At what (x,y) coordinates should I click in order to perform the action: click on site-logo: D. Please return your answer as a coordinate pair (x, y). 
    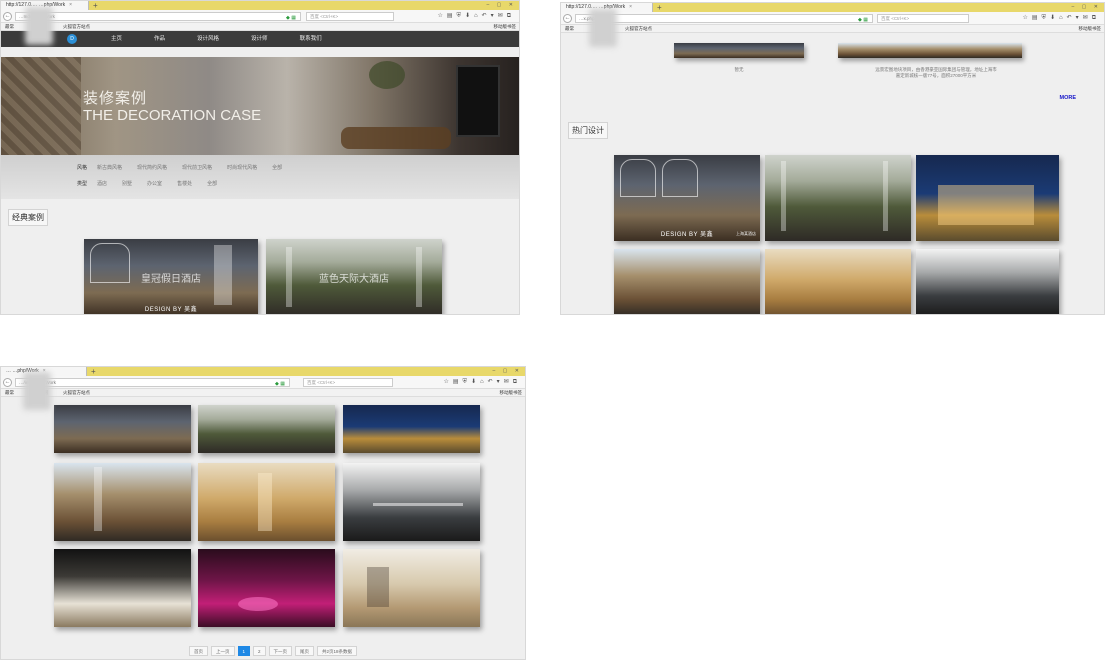
    Looking at the image, I should click on (72, 39).